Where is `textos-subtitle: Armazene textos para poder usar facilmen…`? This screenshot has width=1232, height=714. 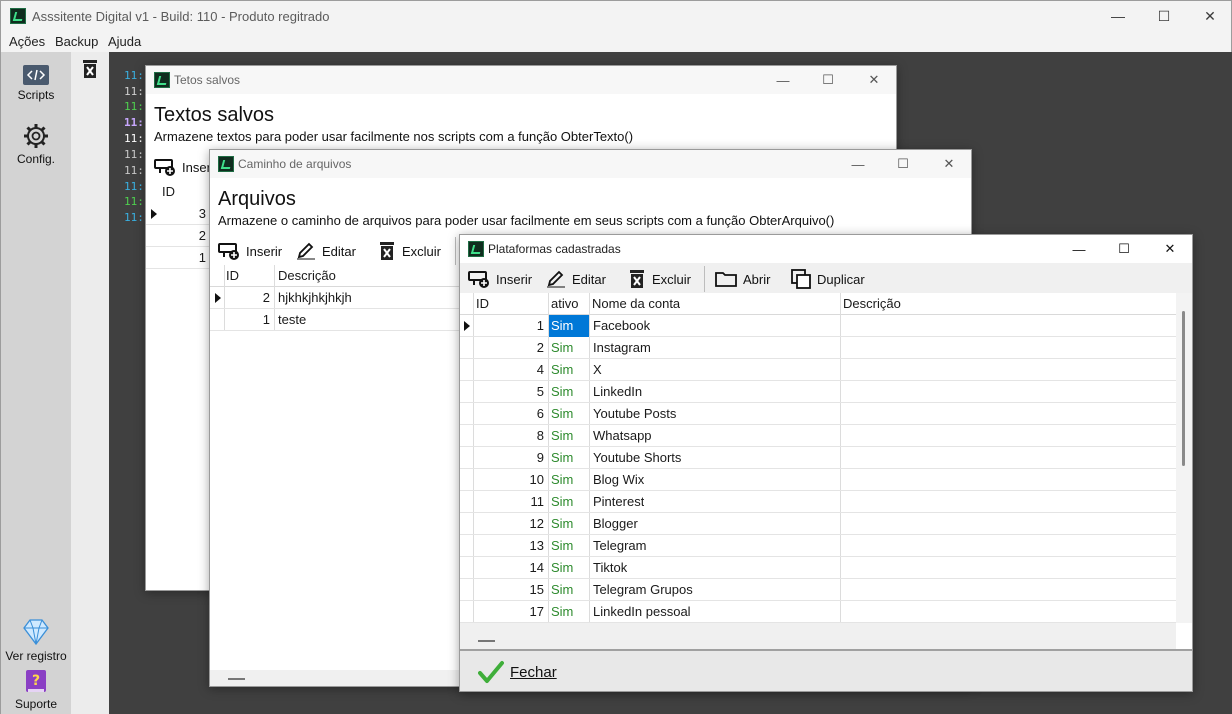 textos-subtitle: Armazene textos para poder usar facilmen… is located at coordinates (394, 136).